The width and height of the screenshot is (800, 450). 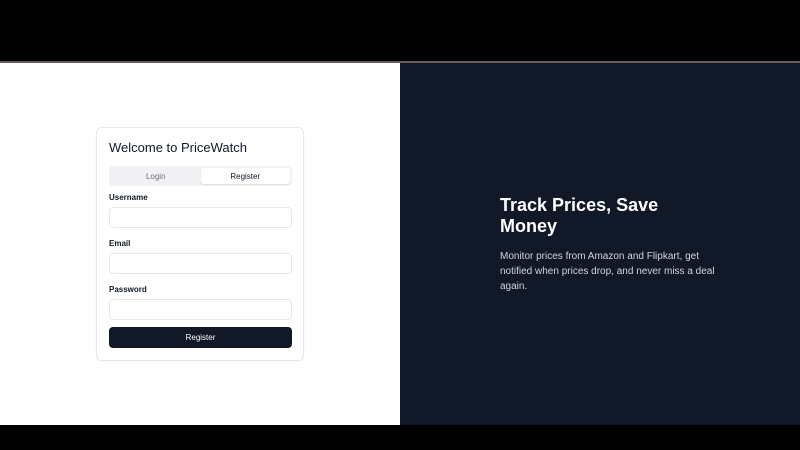 What do you see at coordinates (128, 197) in the screenshot?
I see `username-label: Username` at bounding box center [128, 197].